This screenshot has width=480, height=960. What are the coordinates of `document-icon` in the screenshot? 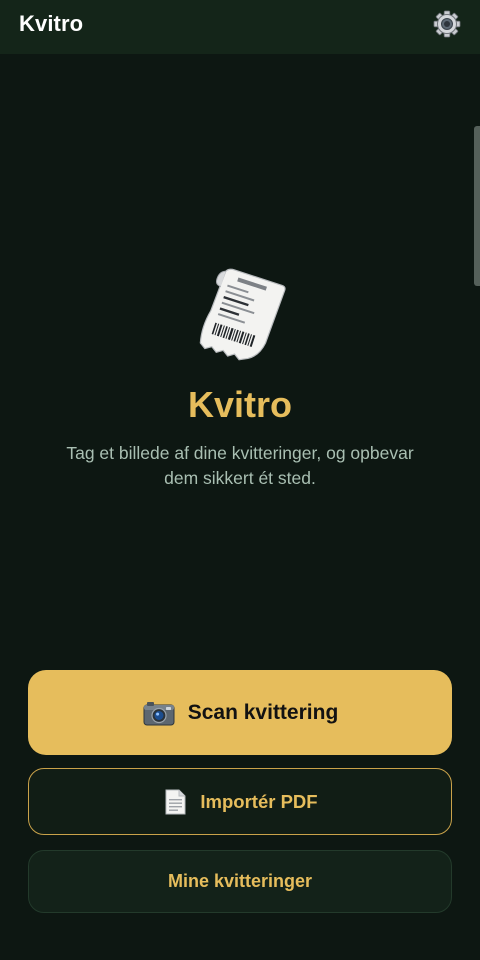 It's located at (175, 801).